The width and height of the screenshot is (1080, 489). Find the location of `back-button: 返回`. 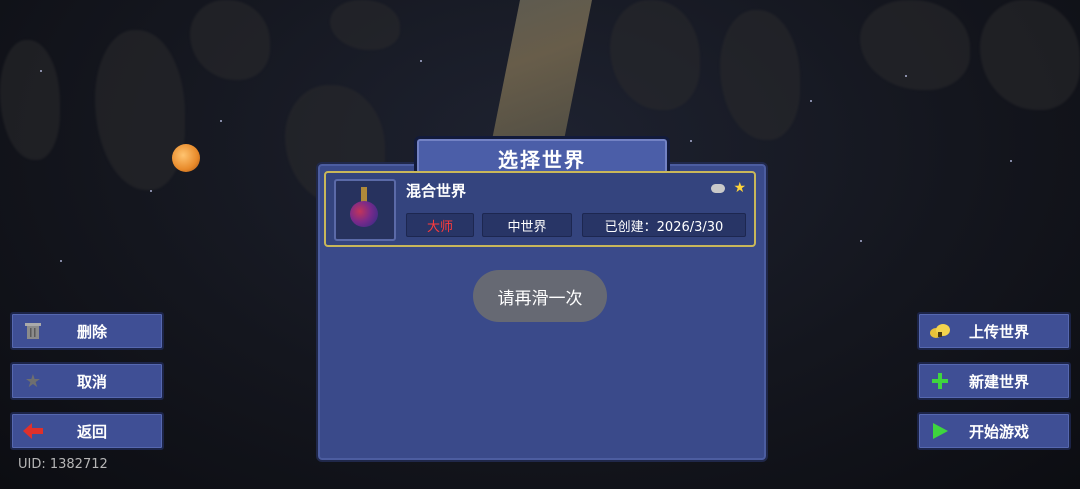

back-button: 返回 is located at coordinates (87, 431).